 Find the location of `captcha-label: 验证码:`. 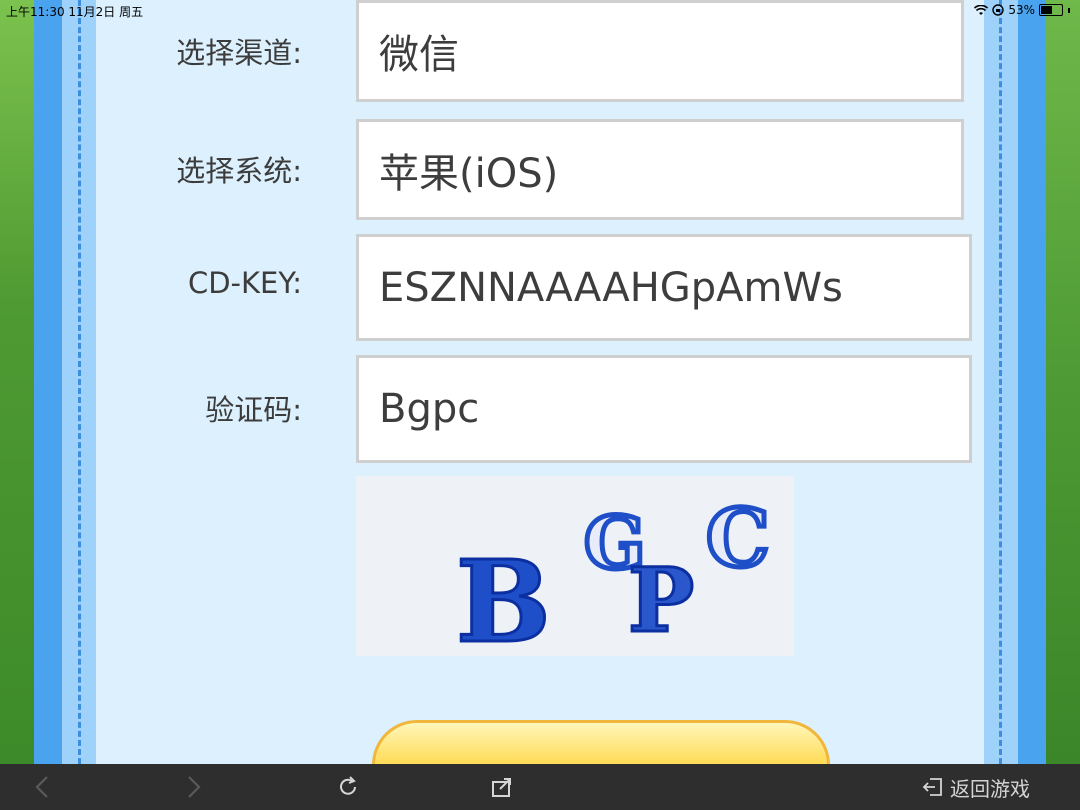

captcha-label: 验证码: is located at coordinates (253, 410).